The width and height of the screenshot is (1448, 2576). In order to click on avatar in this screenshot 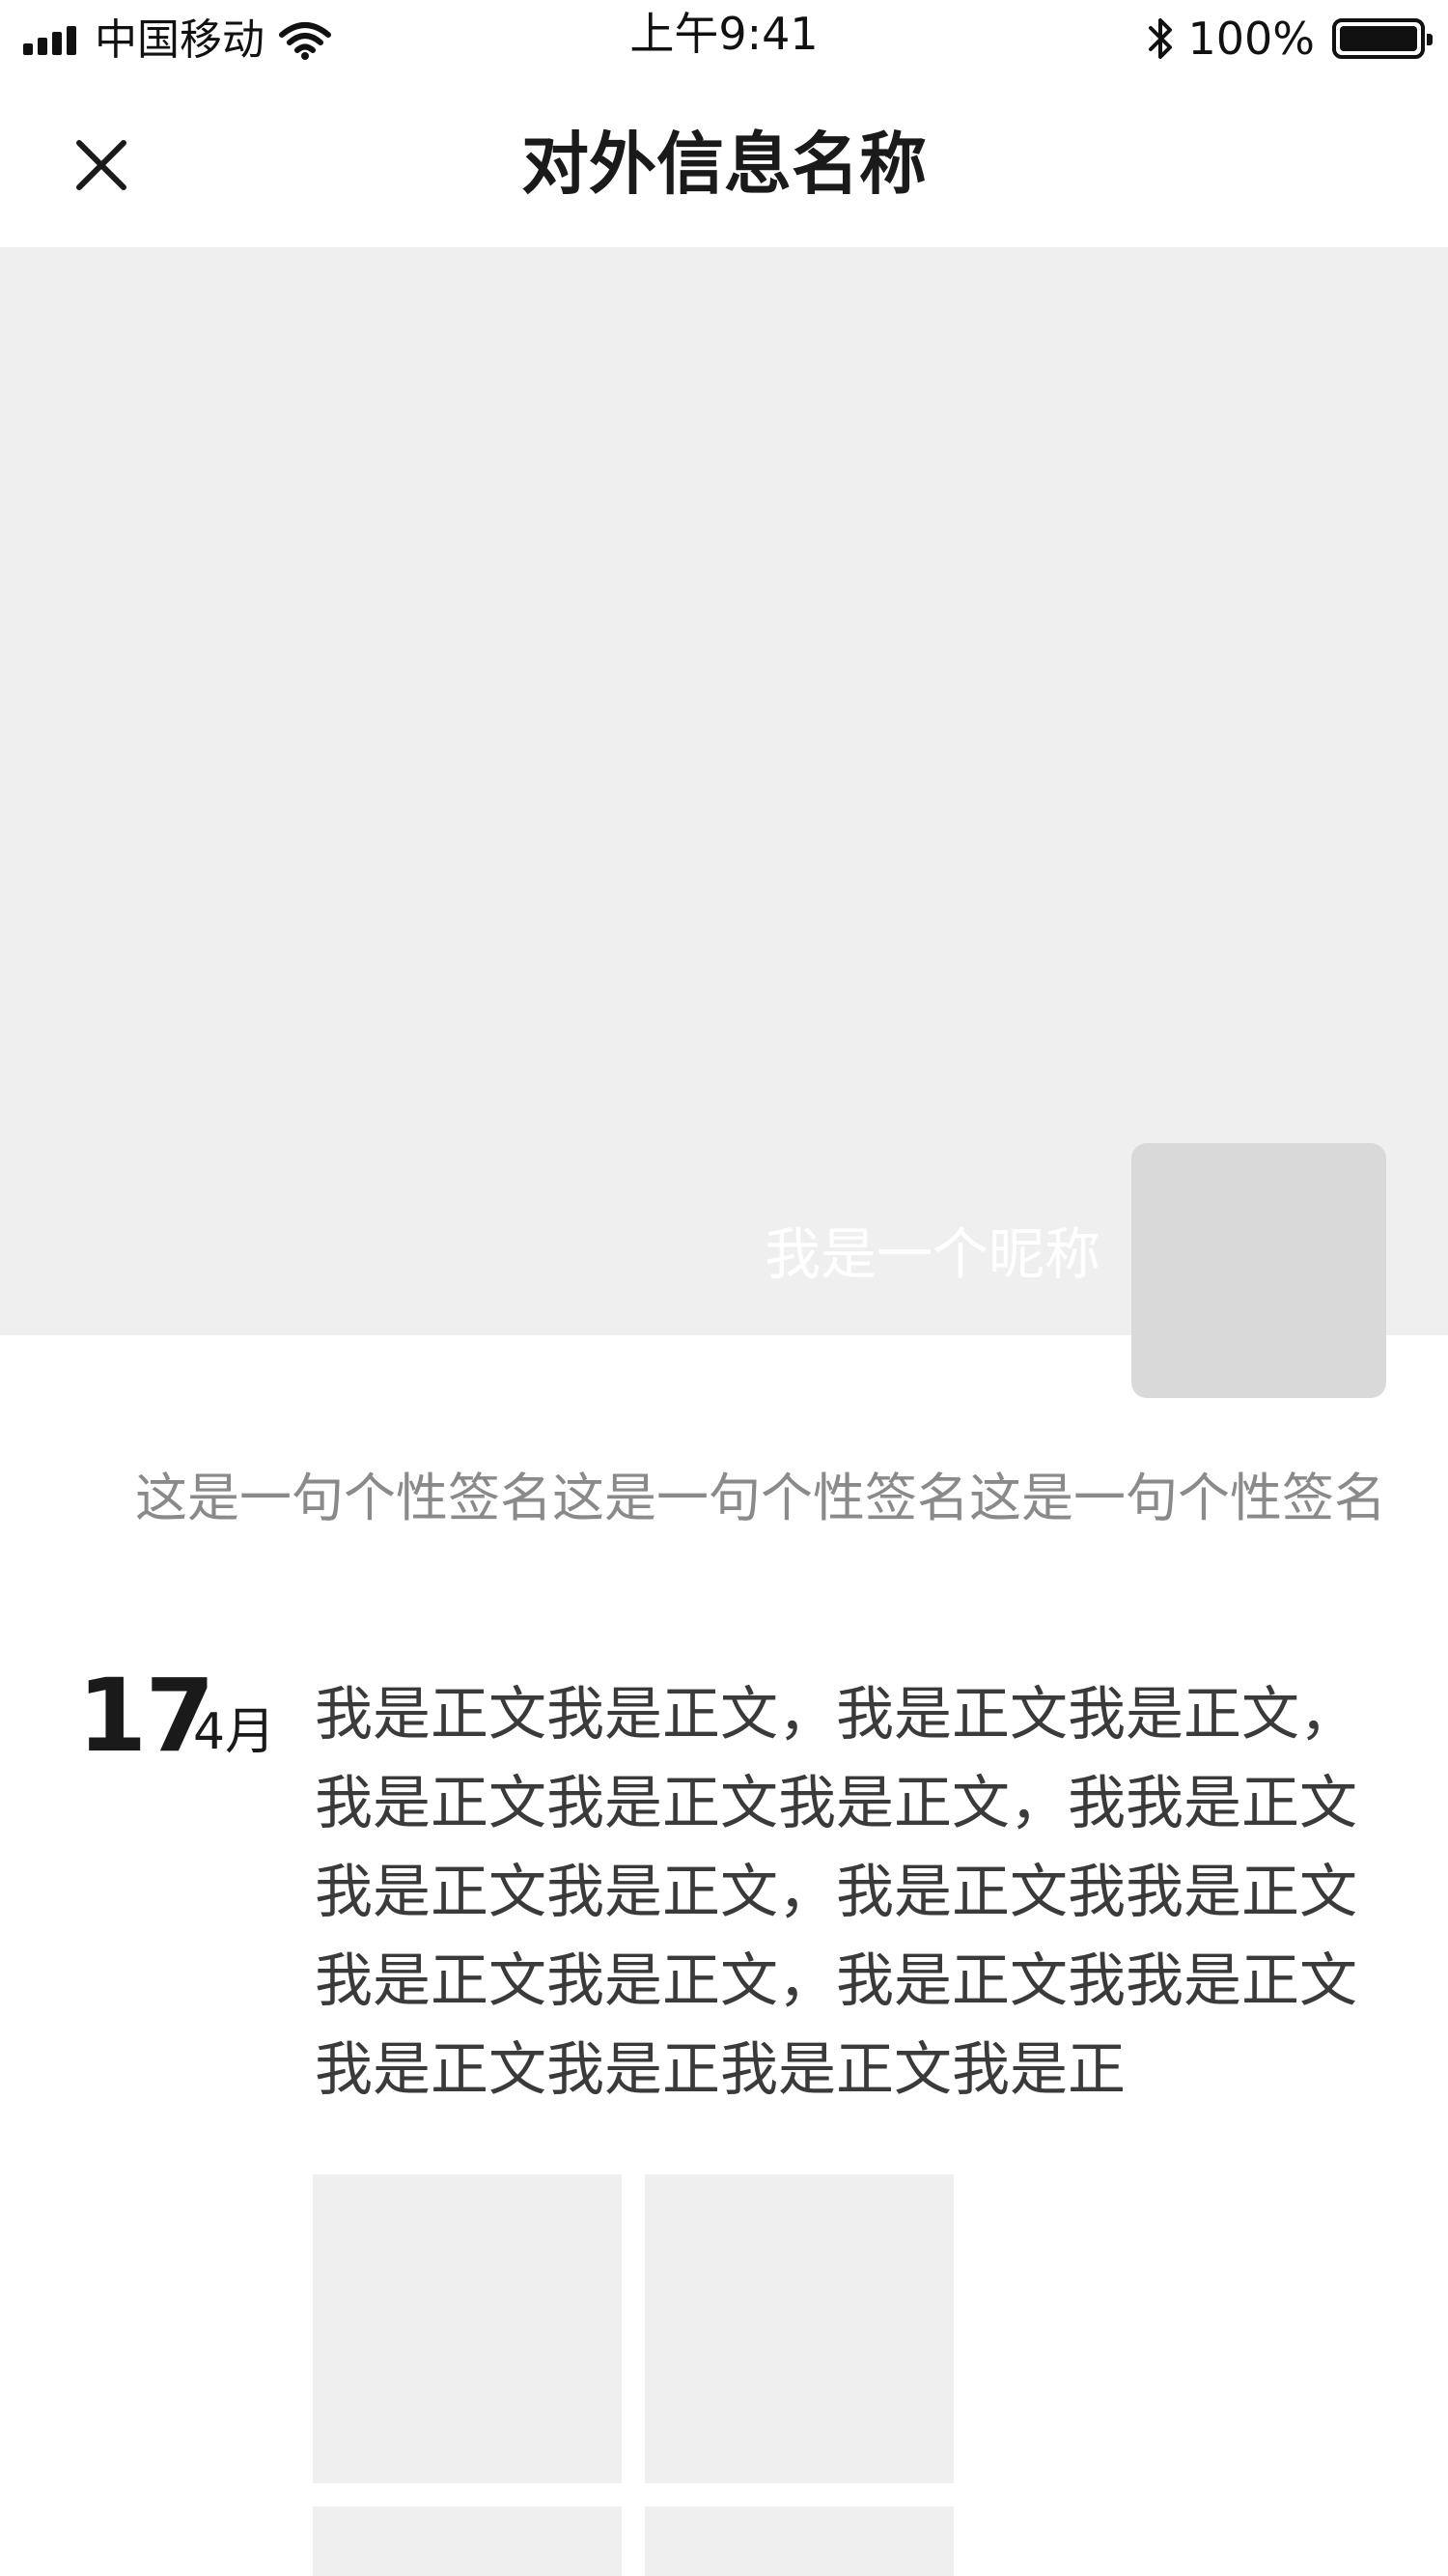, I will do `click(1259, 1271)`.